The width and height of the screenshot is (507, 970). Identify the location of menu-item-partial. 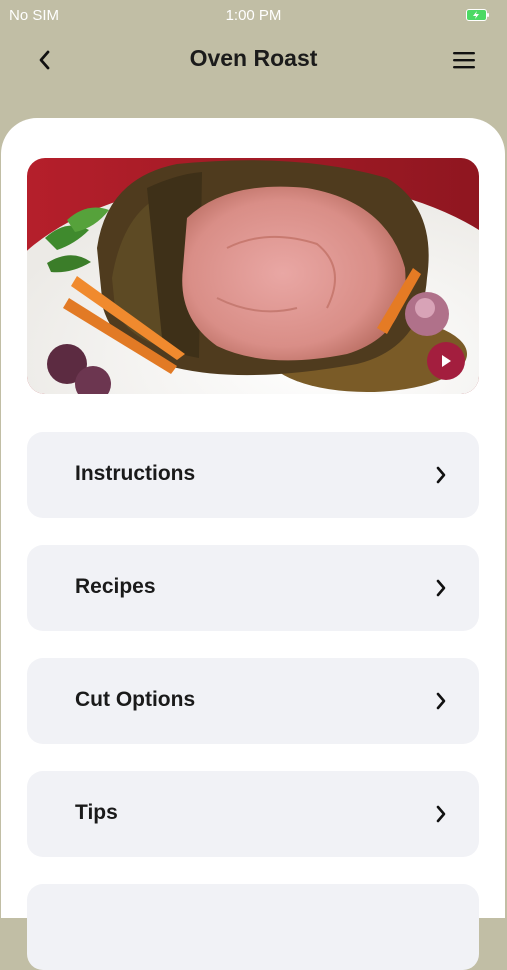
(253, 927).